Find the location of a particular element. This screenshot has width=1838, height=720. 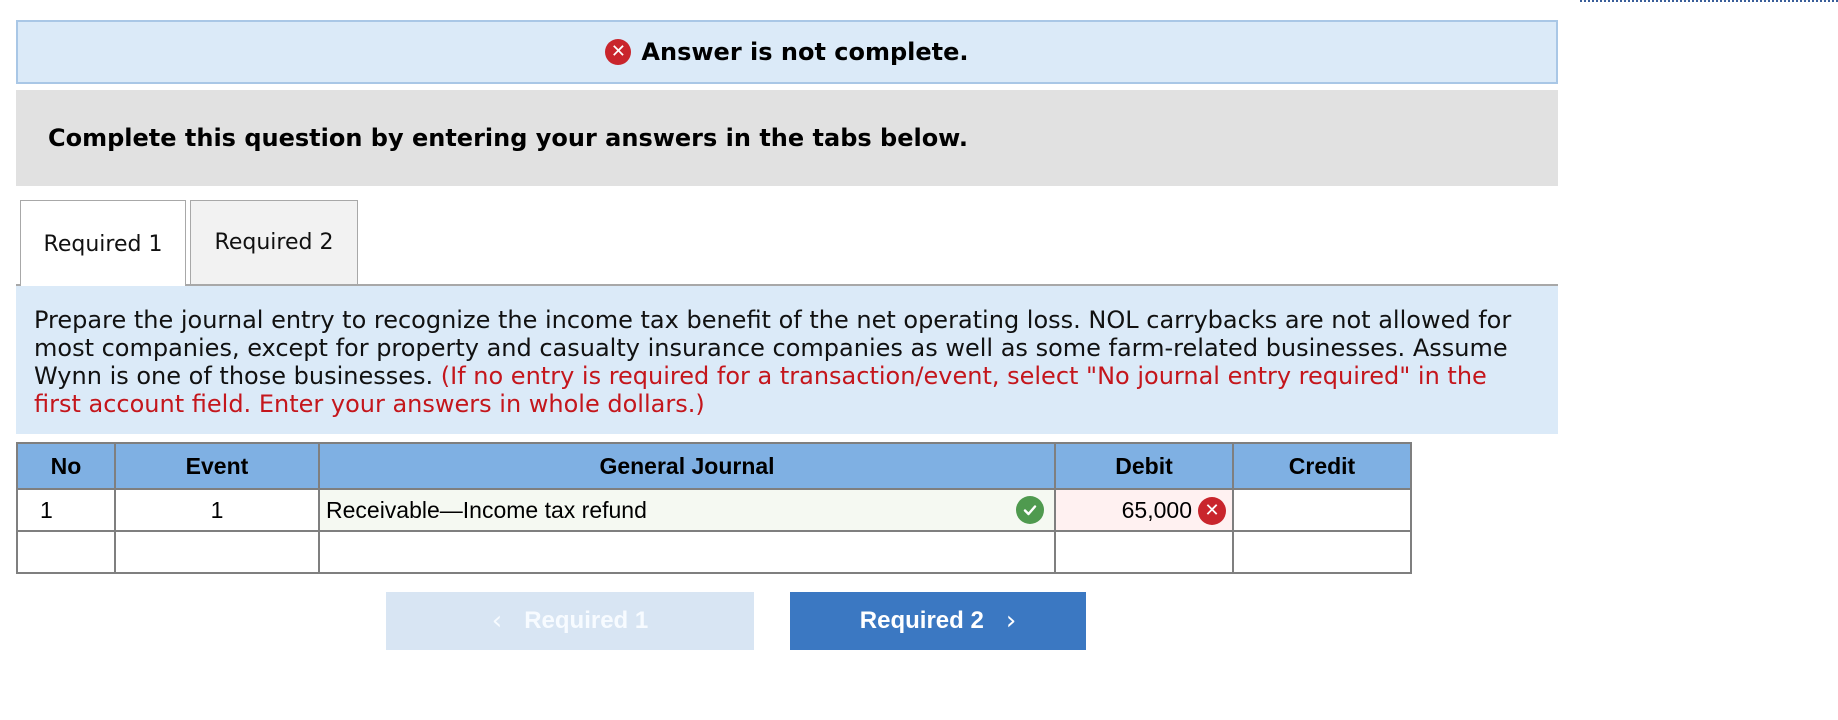

prev-button-label: Required 1 is located at coordinates (586, 620).